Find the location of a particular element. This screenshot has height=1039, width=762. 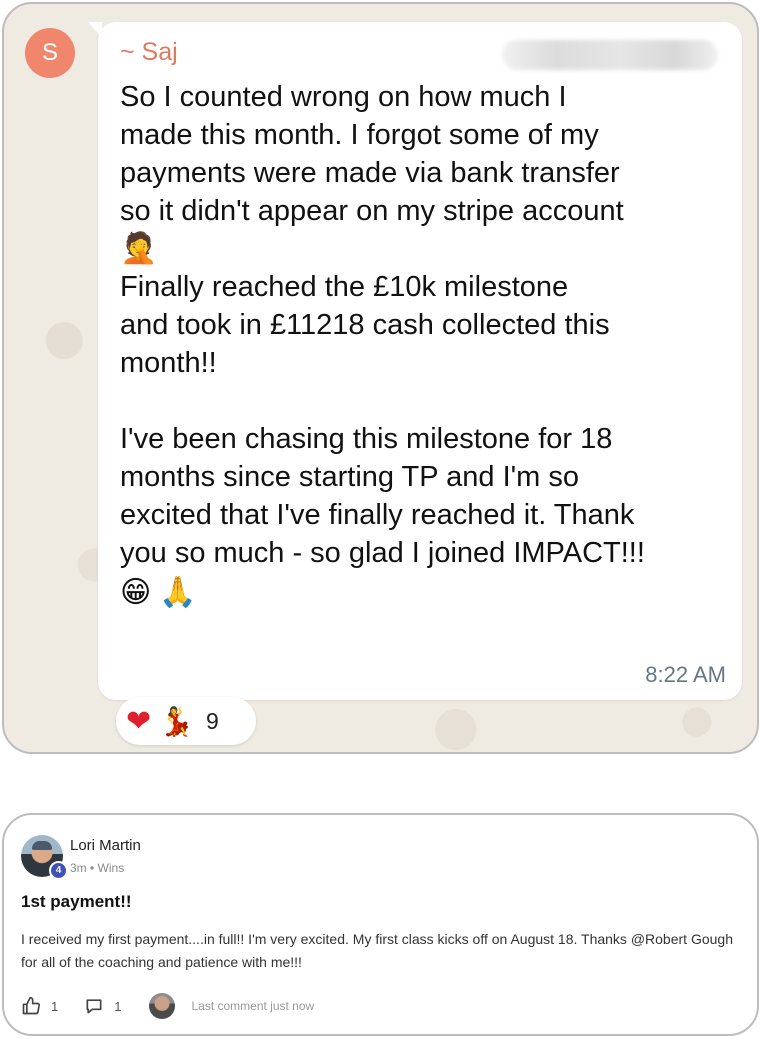

like-count: 1 is located at coordinates (55, 1006).